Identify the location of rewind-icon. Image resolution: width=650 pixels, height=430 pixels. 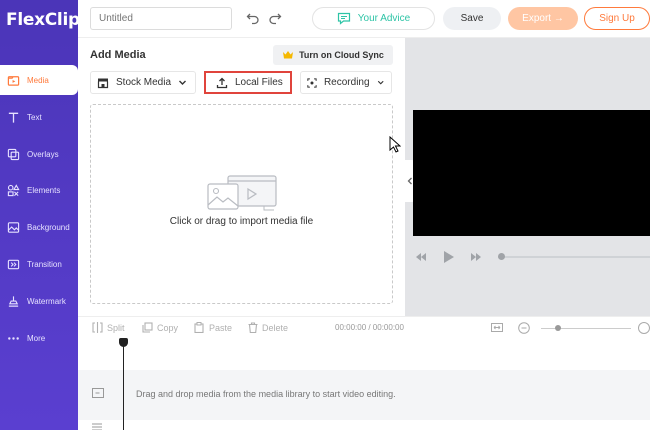
(421, 257).